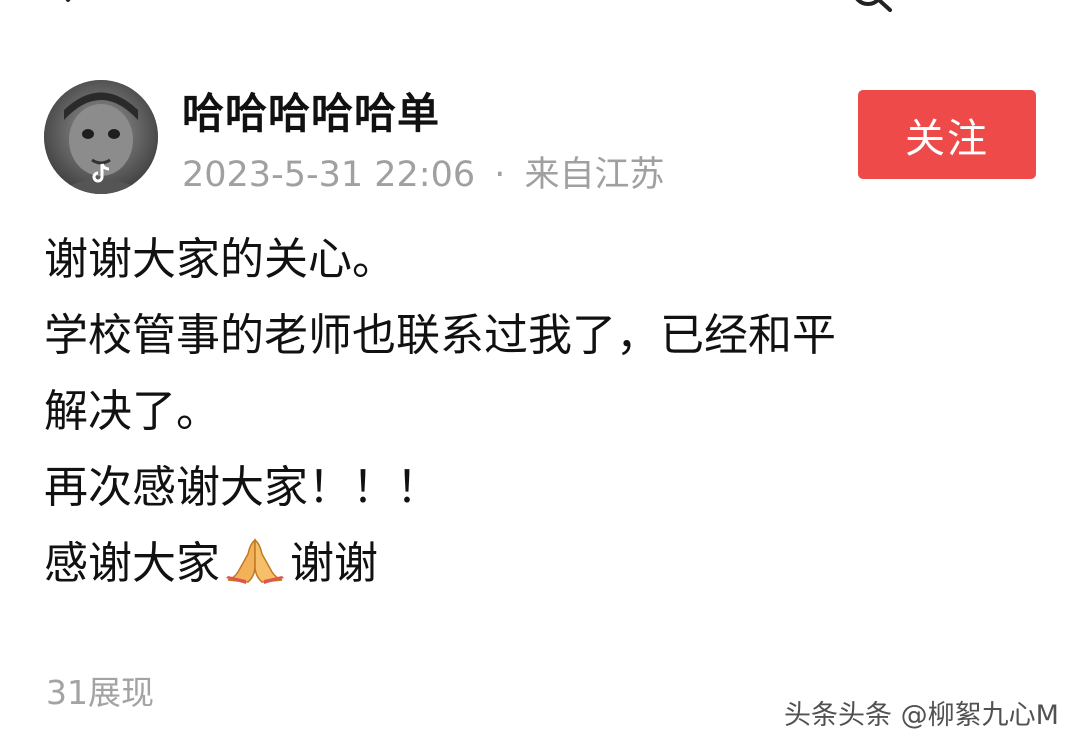 The image size is (1080, 742). I want to click on post-line: 解决了。, so click(132, 411).